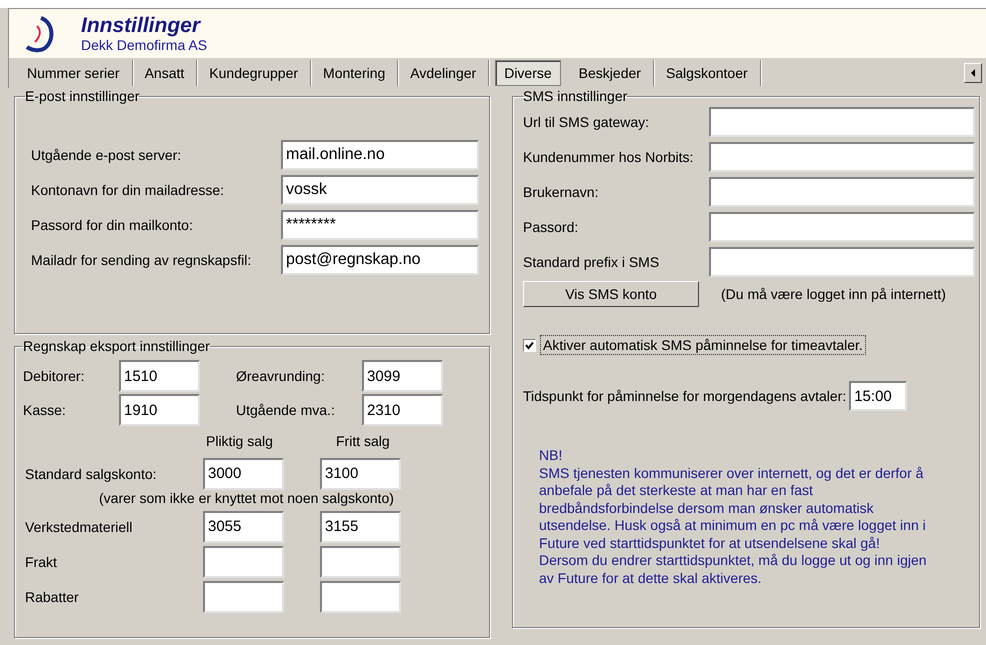 Image resolution: width=986 pixels, height=645 pixels. Describe the element at coordinates (591, 262) in the screenshot. I see `field-label: Standard prefix i SMS` at that location.